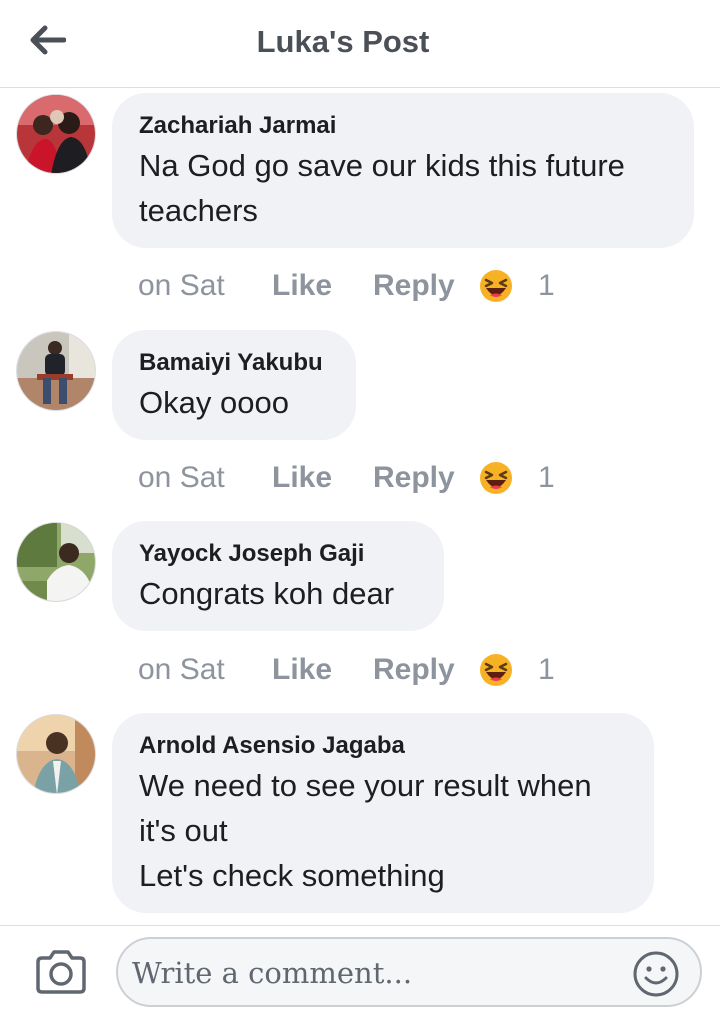 The image size is (720, 1013). I want to click on comment-composer, so click(360, 969).